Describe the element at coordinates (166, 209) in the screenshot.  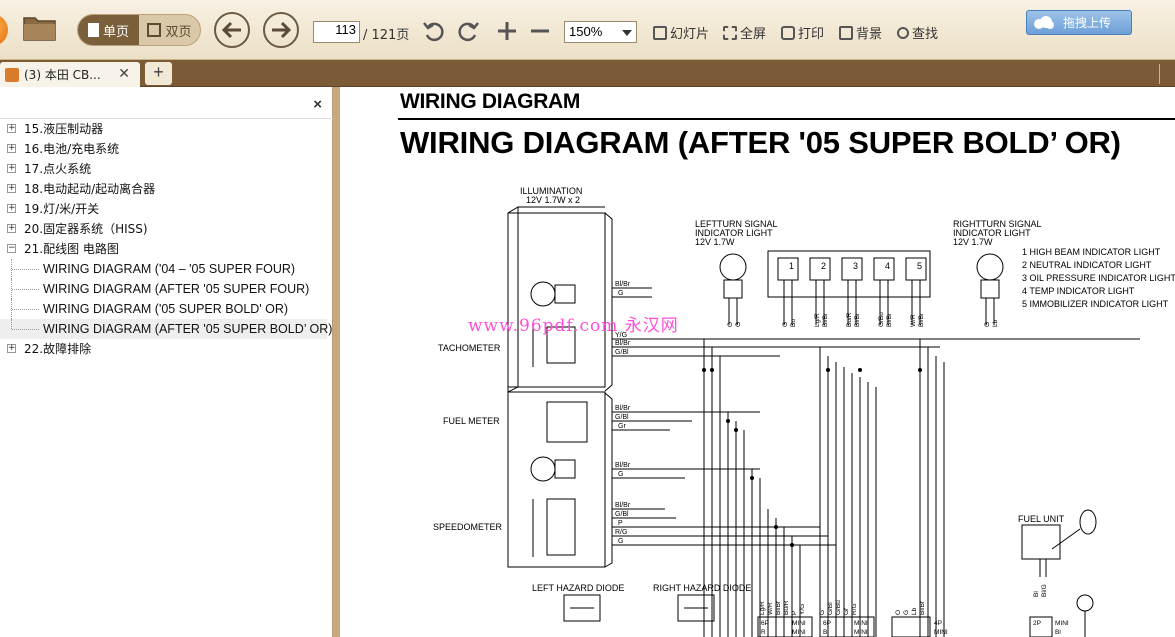
I see `outline-item-19: +19.灯/米/开关` at that location.